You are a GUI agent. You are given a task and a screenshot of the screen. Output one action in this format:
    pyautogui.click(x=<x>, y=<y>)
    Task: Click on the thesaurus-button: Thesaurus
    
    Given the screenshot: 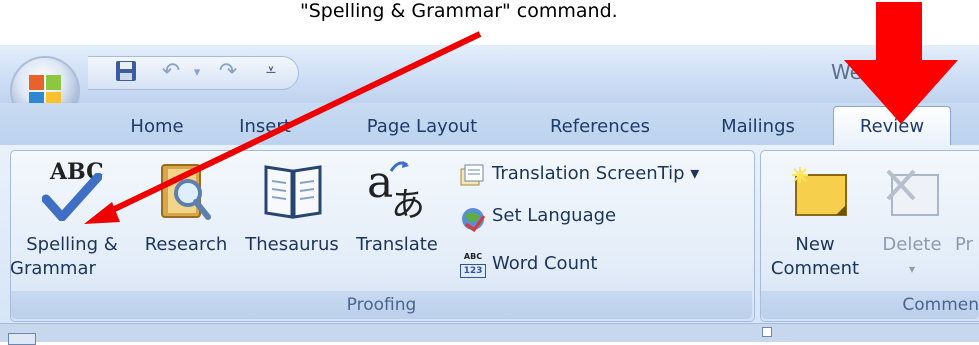 What is the action you would take?
    pyautogui.click(x=292, y=221)
    